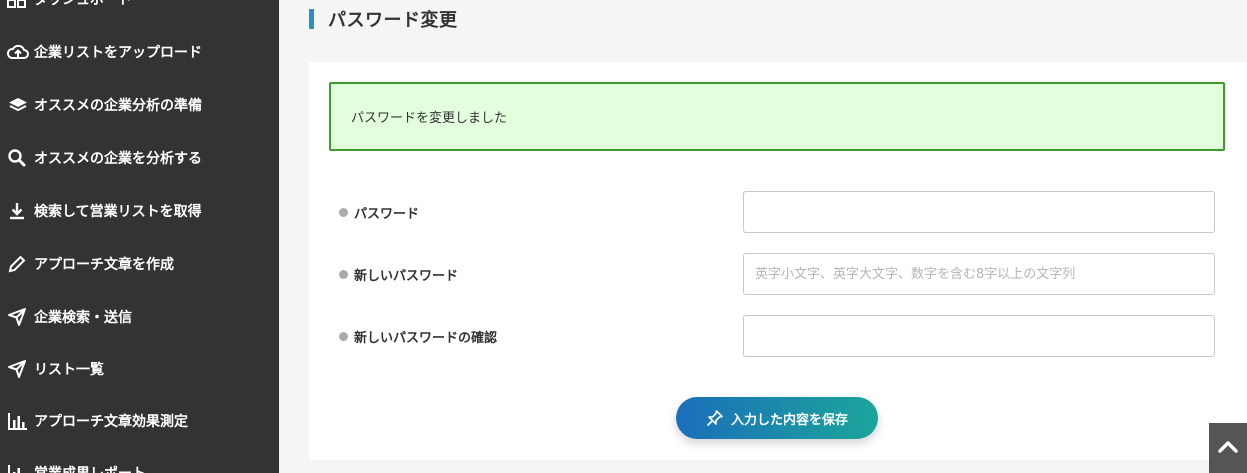 Image resolution: width=1247 pixels, height=473 pixels. I want to click on new-password-label: 新しいパスワード, so click(398, 274).